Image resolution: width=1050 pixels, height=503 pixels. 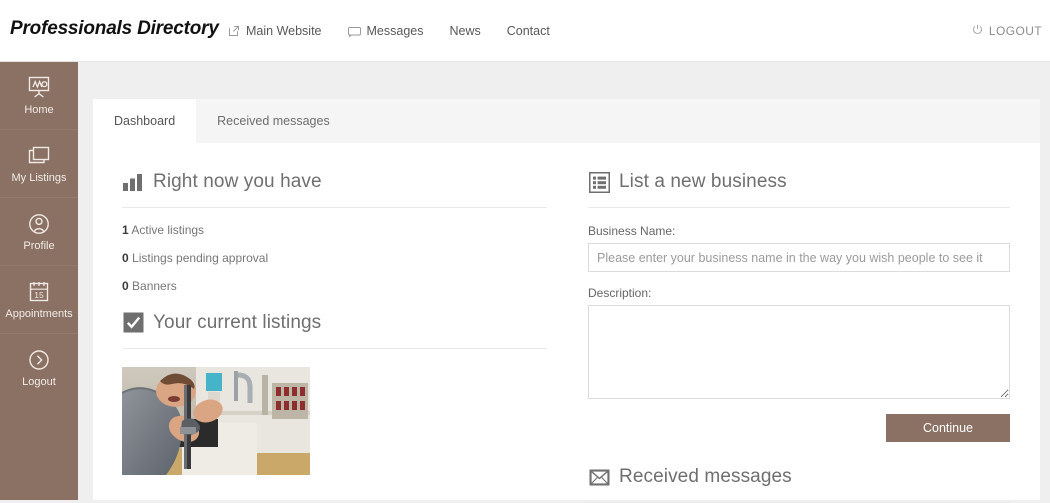 I want to click on stat-label-active-listings: Active listings, so click(x=168, y=230).